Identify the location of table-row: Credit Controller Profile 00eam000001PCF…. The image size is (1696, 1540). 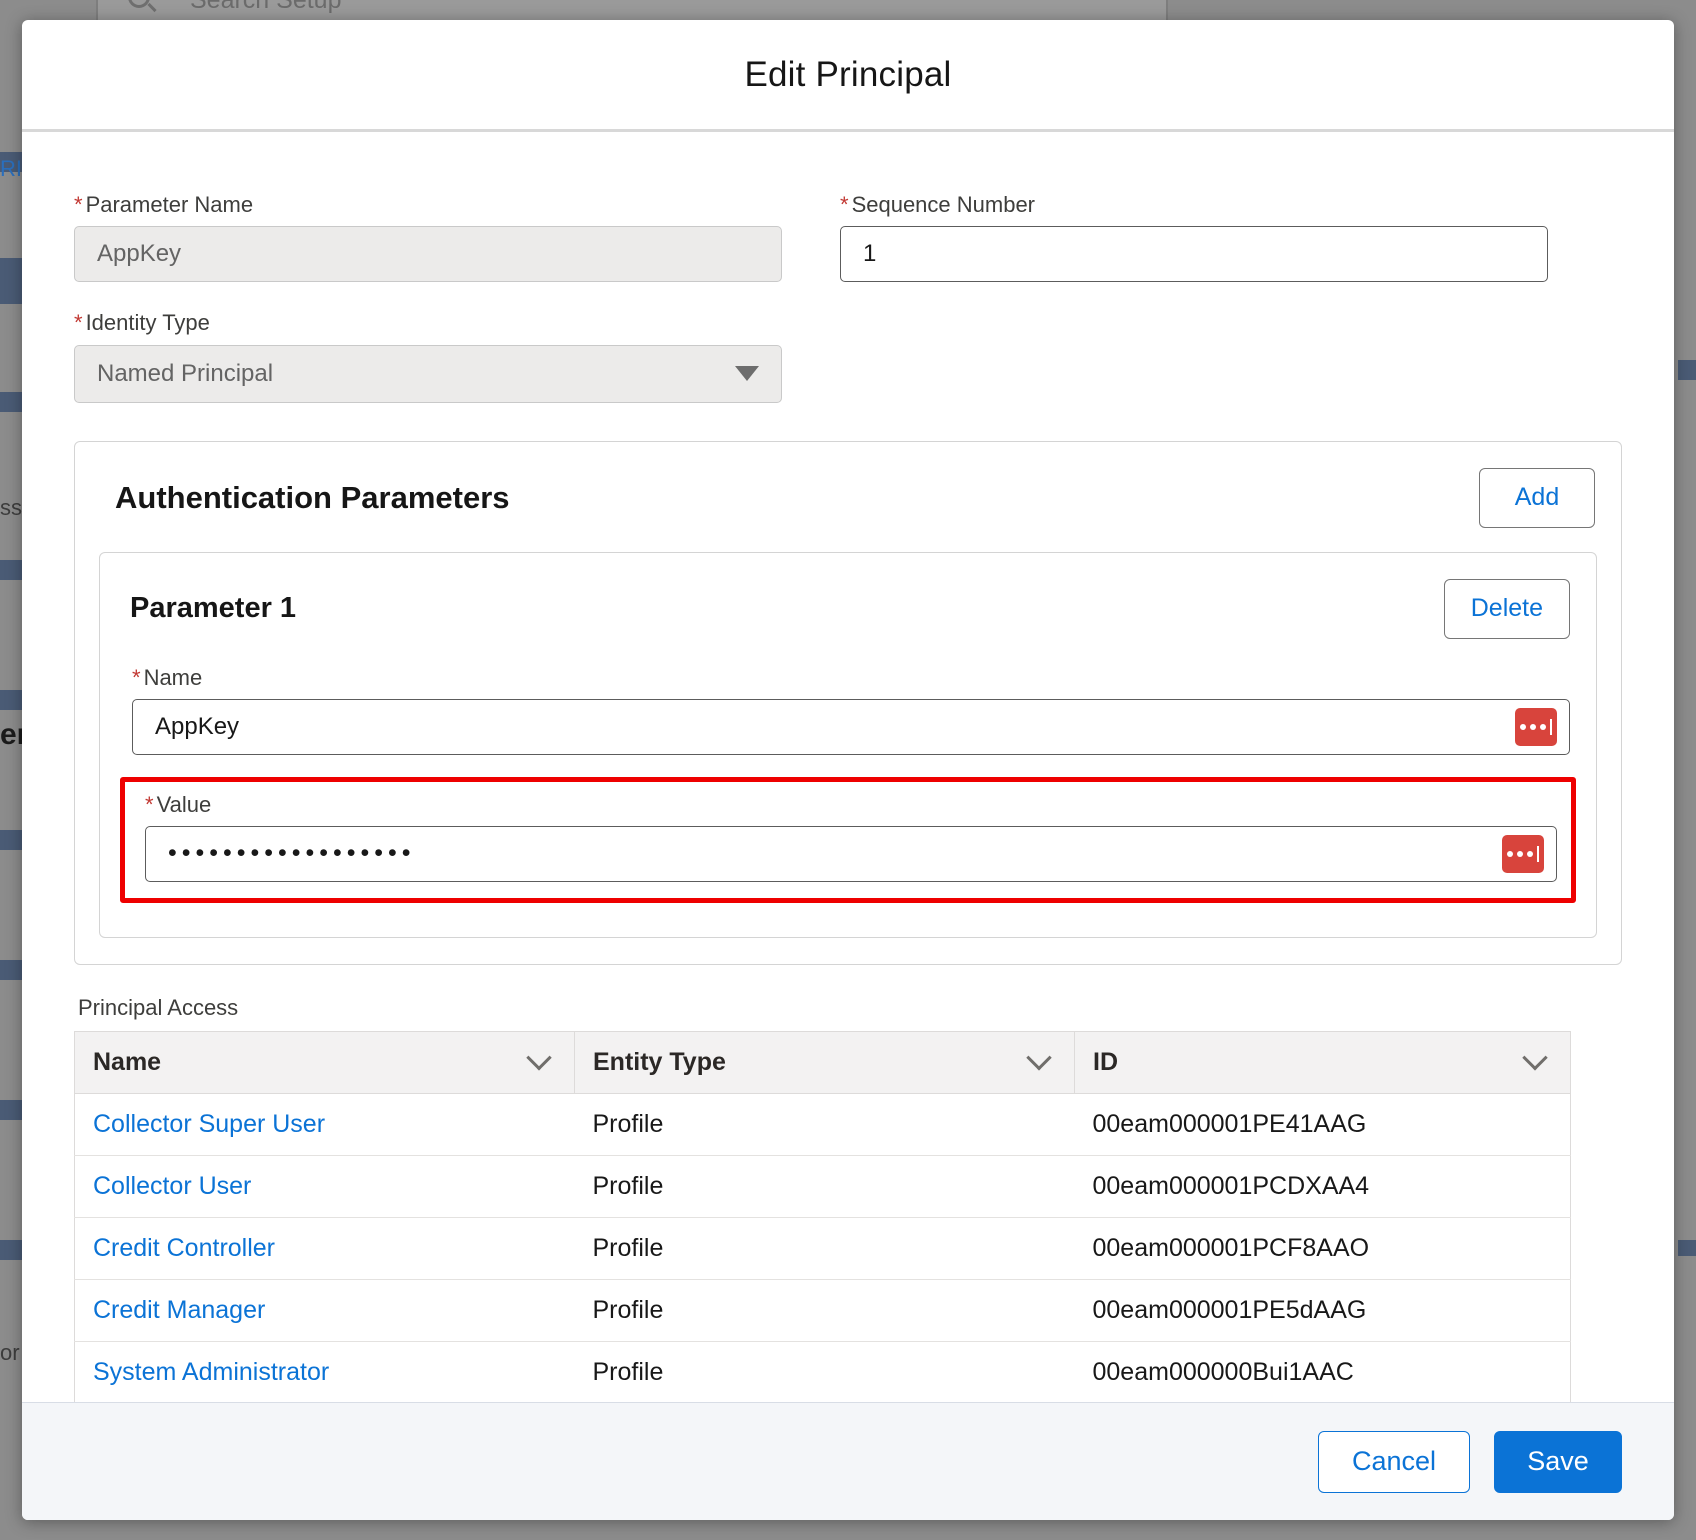
(822, 1248).